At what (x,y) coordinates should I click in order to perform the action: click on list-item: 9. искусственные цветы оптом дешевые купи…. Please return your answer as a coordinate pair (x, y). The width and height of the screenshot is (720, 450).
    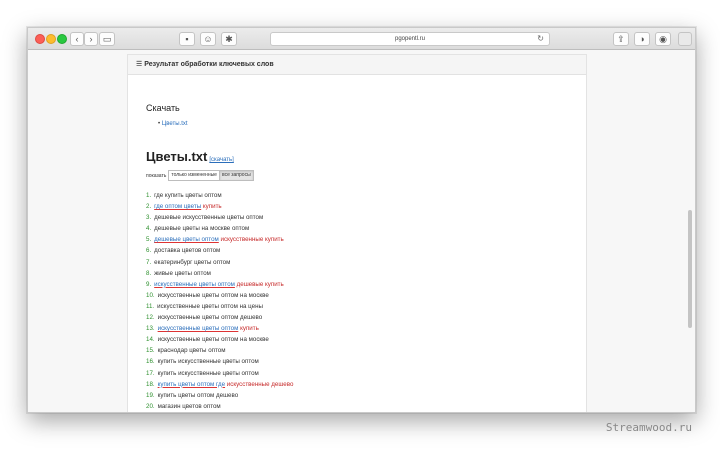
    Looking at the image, I should click on (219, 284).